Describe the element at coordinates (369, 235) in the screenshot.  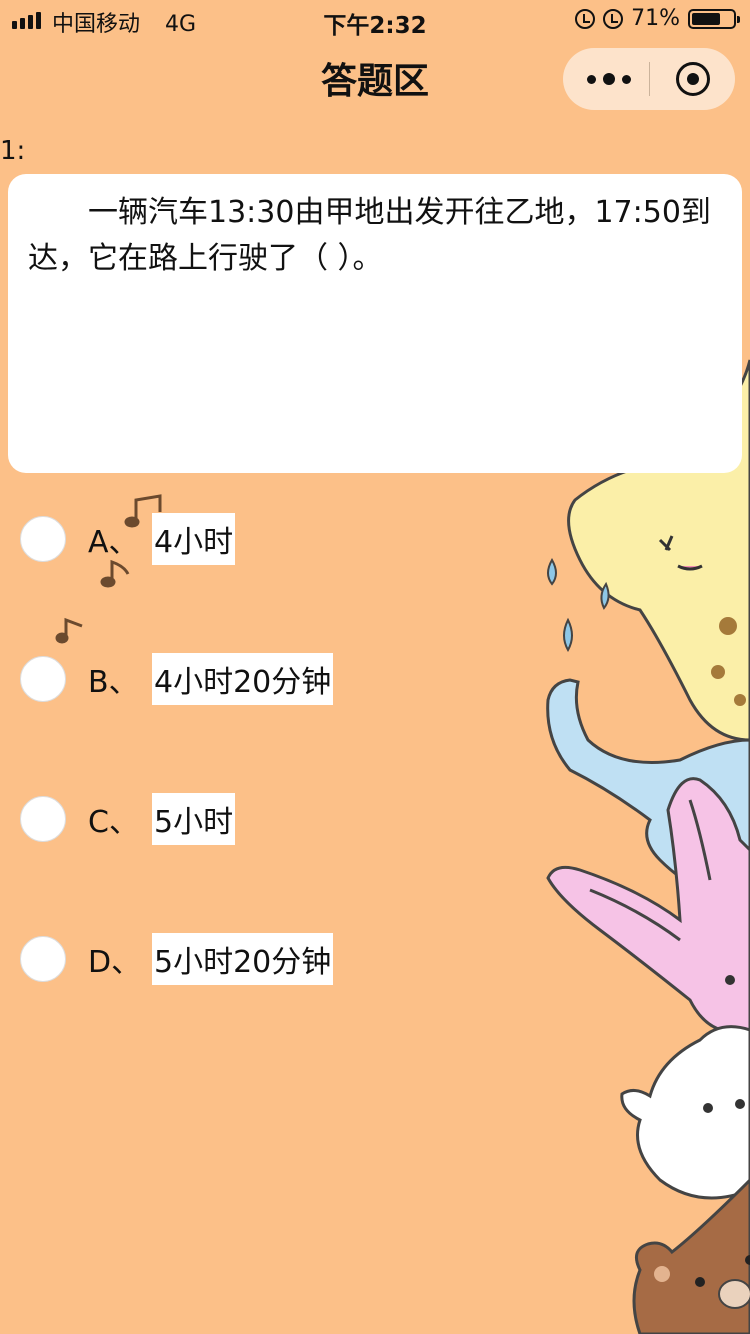
I see `question-text: 一辆汽车13:30由甲地出发开往乙地，17:50到达，它在路上行驶了（ ）。` at that location.